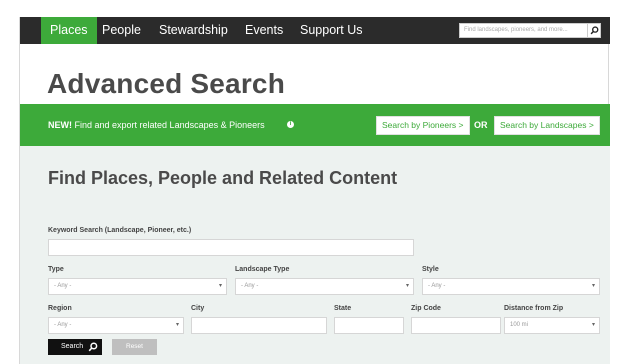 This screenshot has width=618, height=364. I want to click on info-icon: i, so click(290, 124).